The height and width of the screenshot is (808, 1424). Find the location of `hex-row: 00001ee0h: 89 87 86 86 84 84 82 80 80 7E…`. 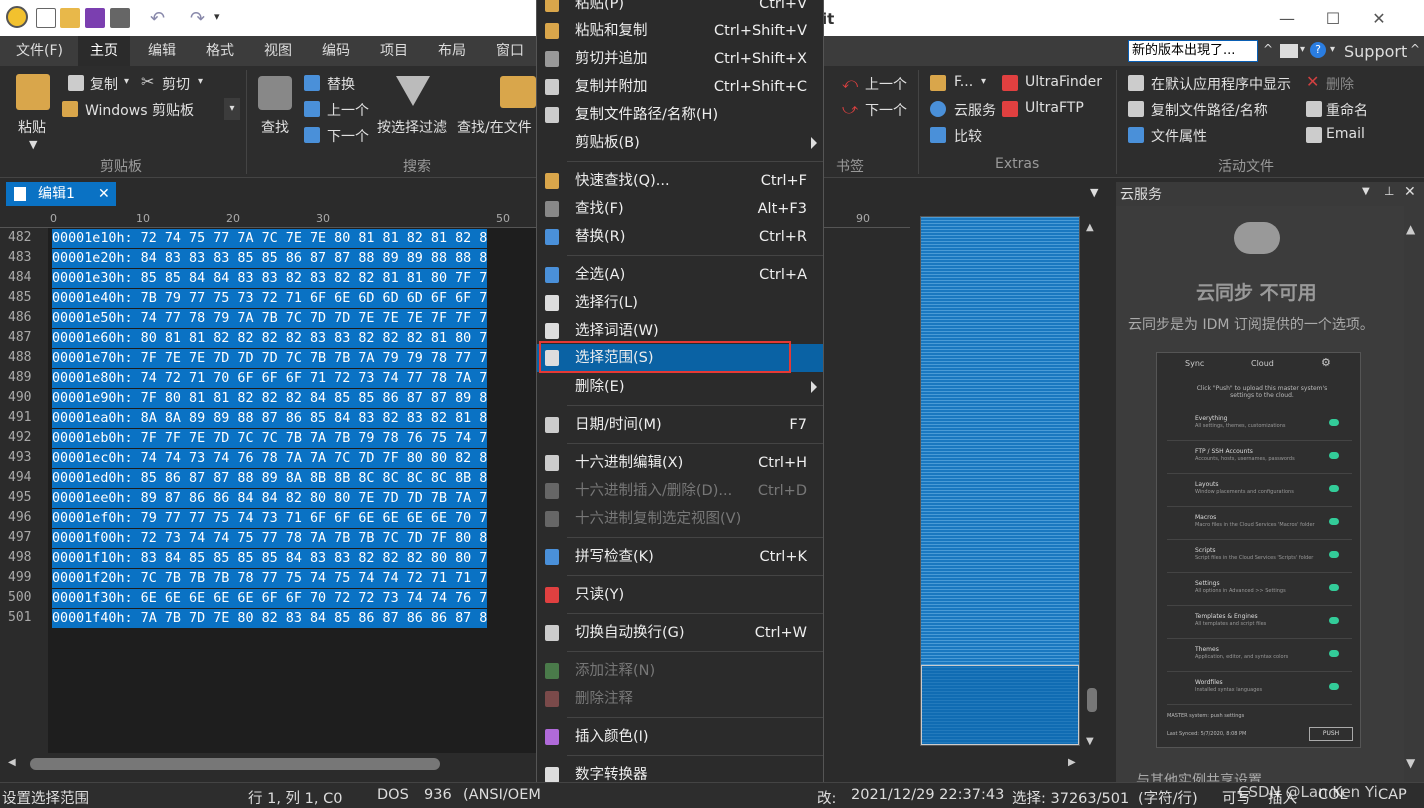

hex-row: 00001ee0h: 89 87 86 86 84 84 82 80 80 7E… is located at coordinates (270, 498).